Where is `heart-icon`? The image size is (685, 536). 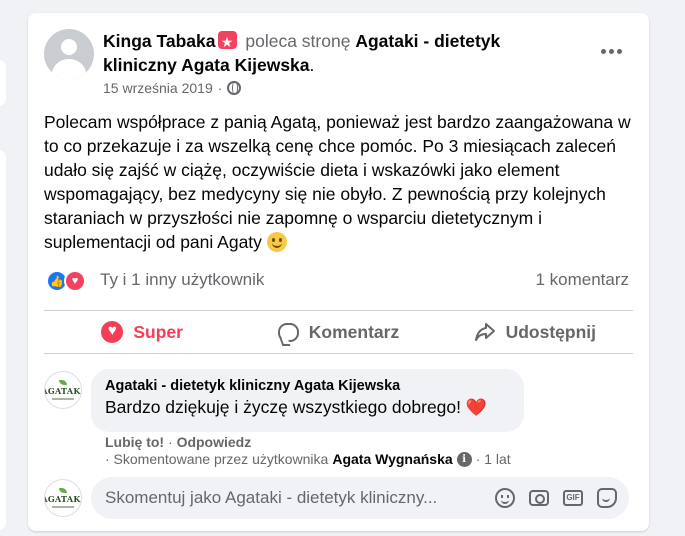
heart-icon is located at coordinates (112, 332).